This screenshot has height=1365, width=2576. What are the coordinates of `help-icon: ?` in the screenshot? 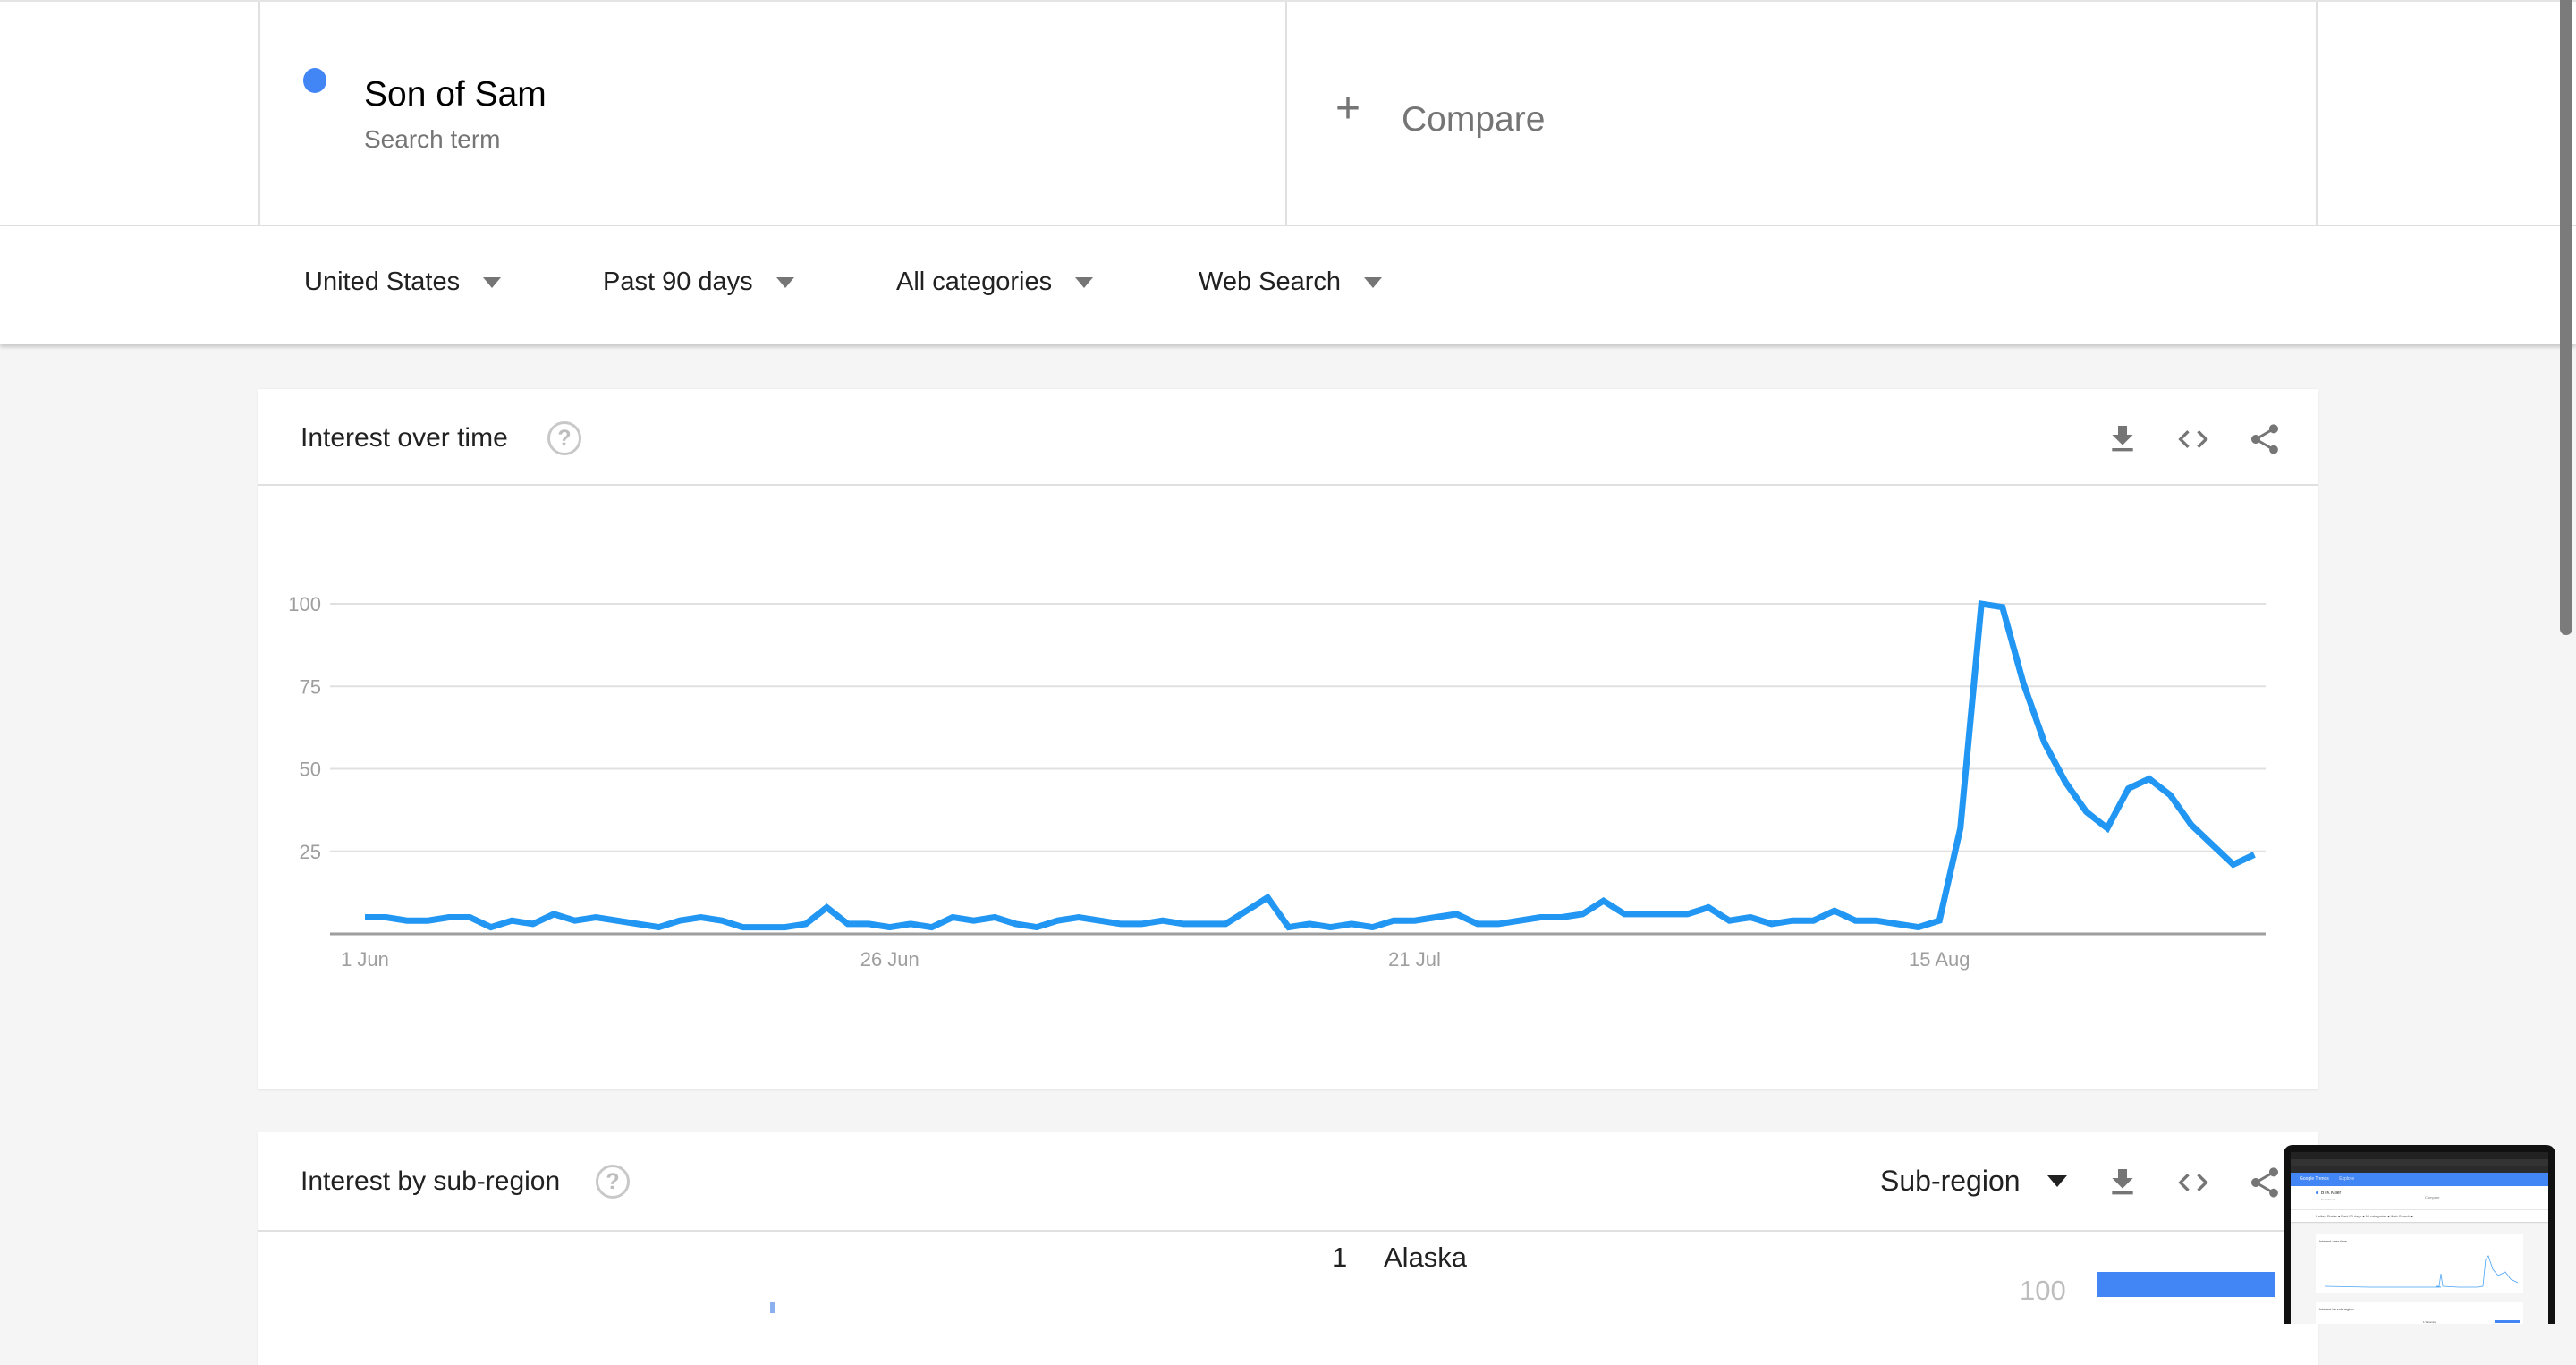 It's located at (613, 1182).